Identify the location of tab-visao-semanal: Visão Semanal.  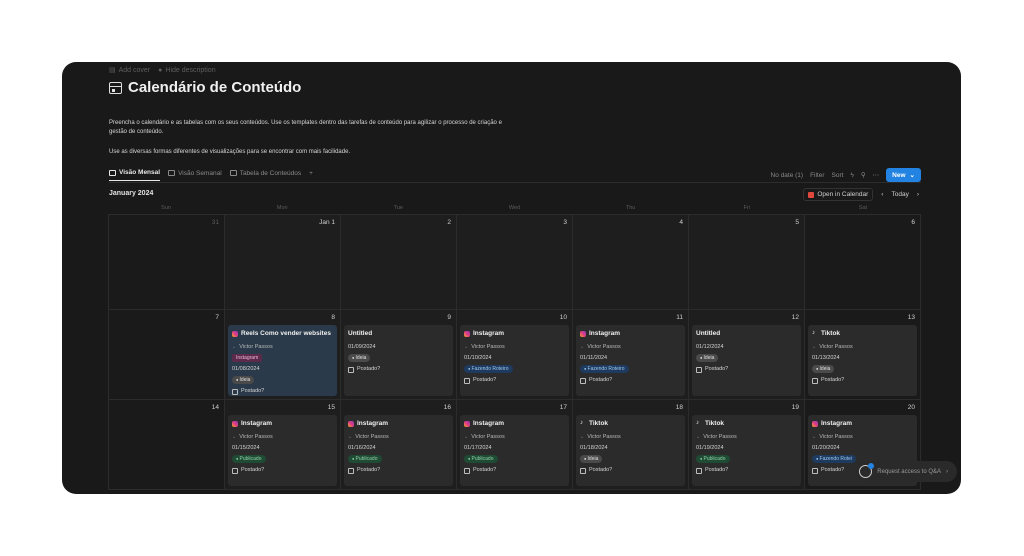
(195, 175).